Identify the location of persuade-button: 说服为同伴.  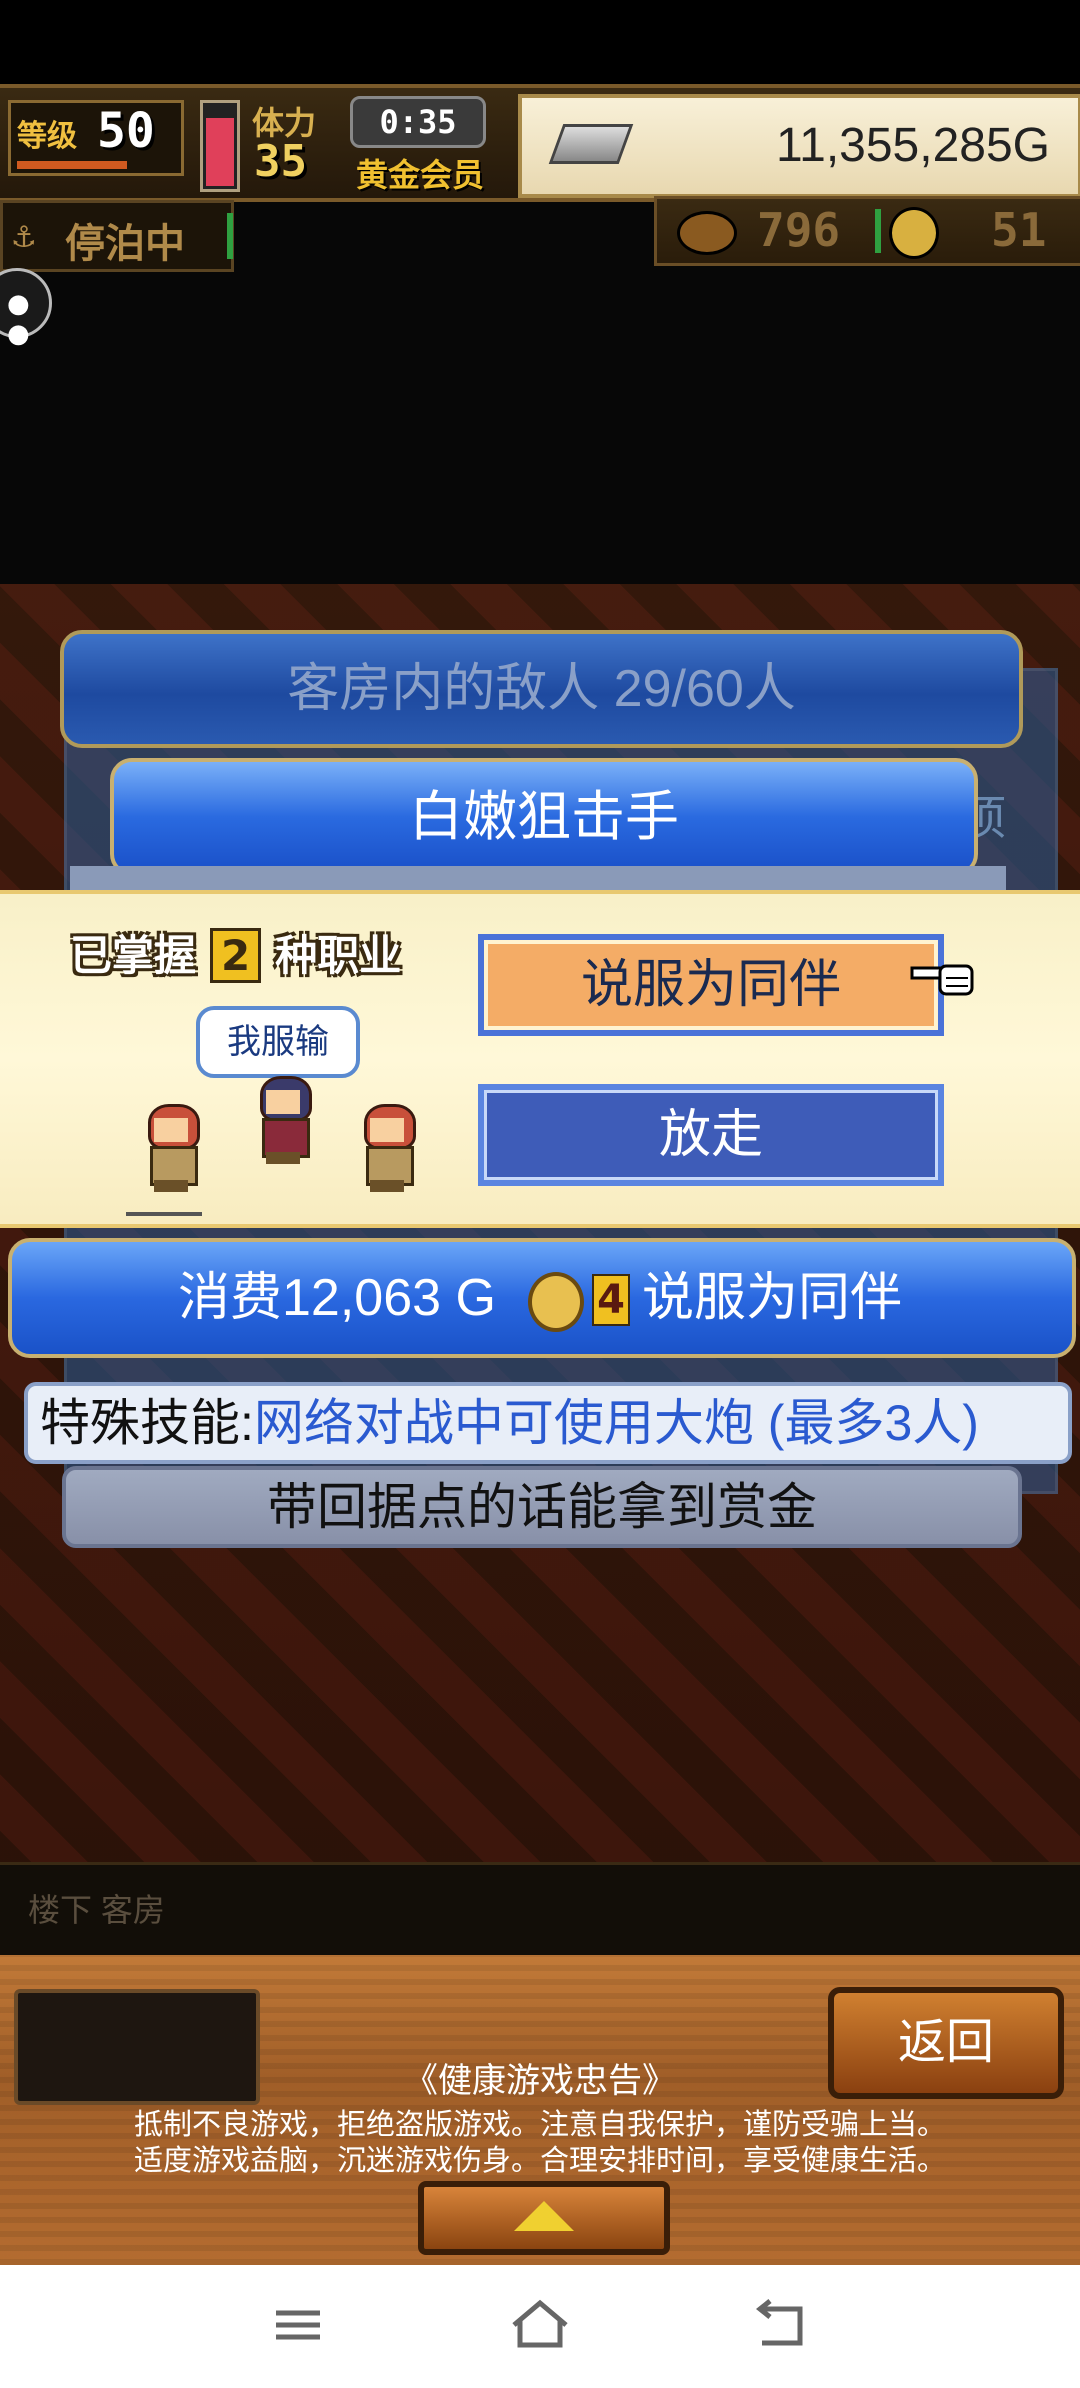
(711, 985).